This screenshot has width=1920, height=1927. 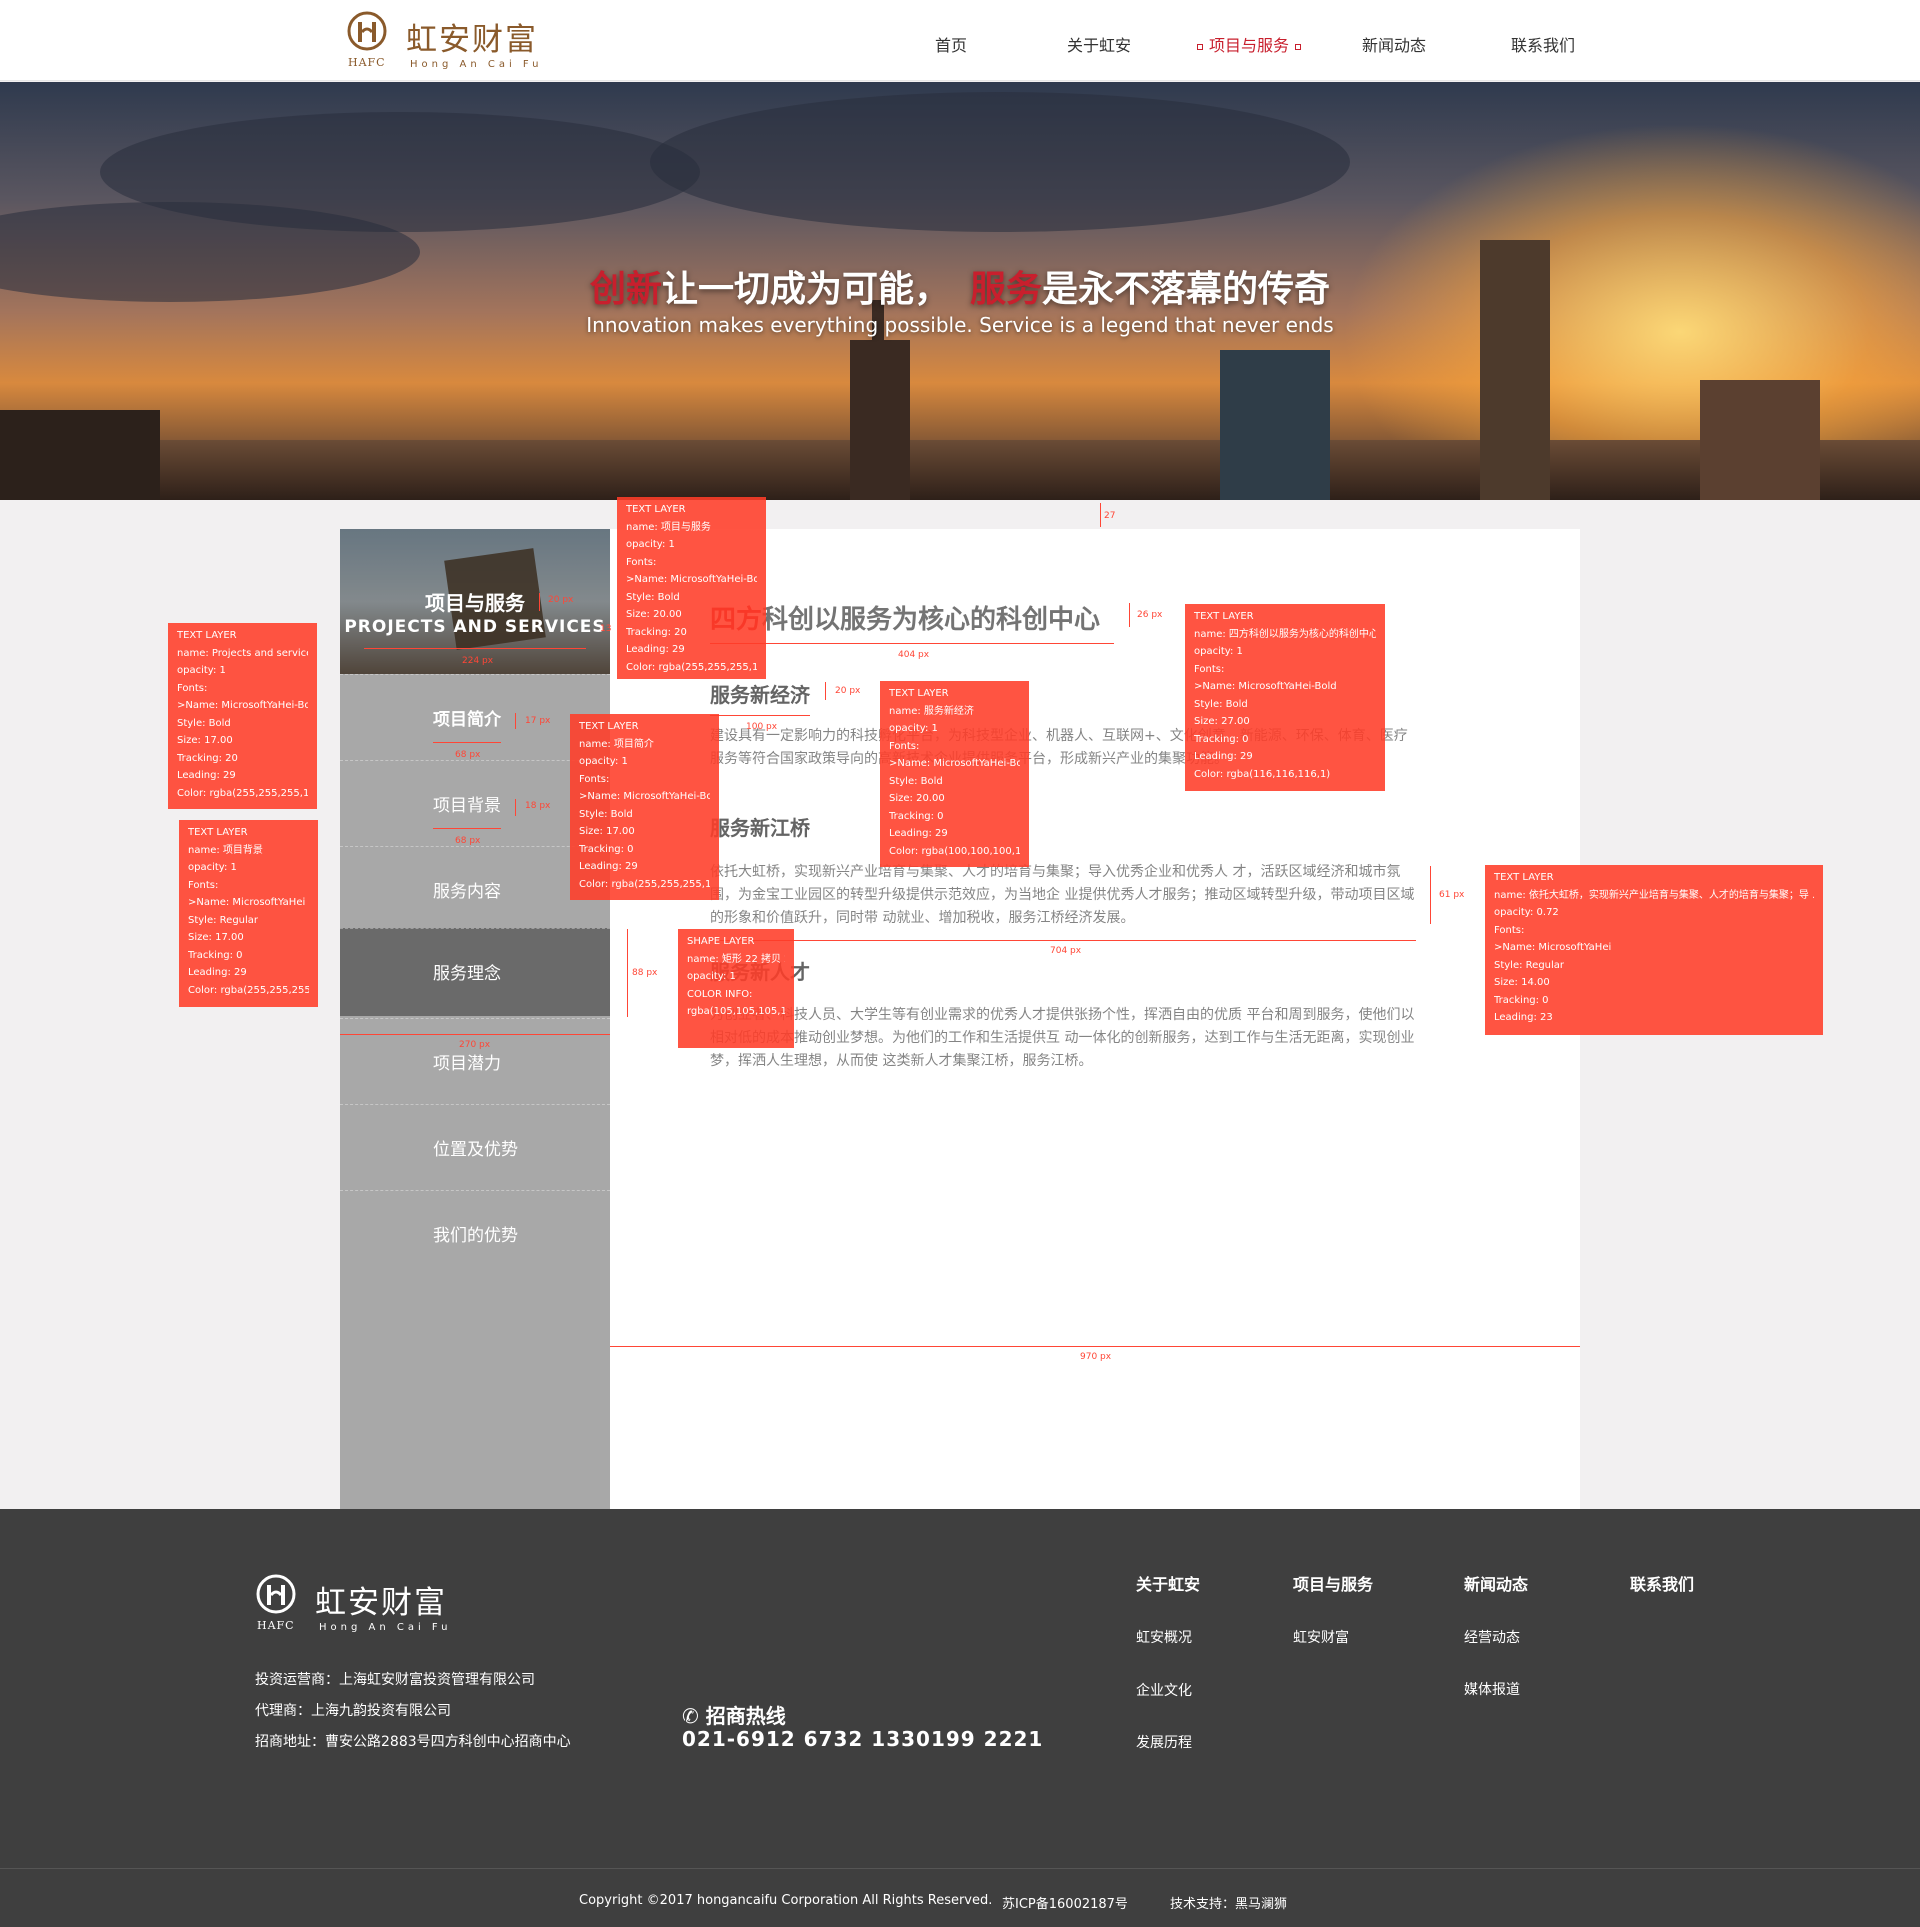 What do you see at coordinates (475, 1233) in the screenshot?
I see `side-item-advantages: 我们的优势` at bounding box center [475, 1233].